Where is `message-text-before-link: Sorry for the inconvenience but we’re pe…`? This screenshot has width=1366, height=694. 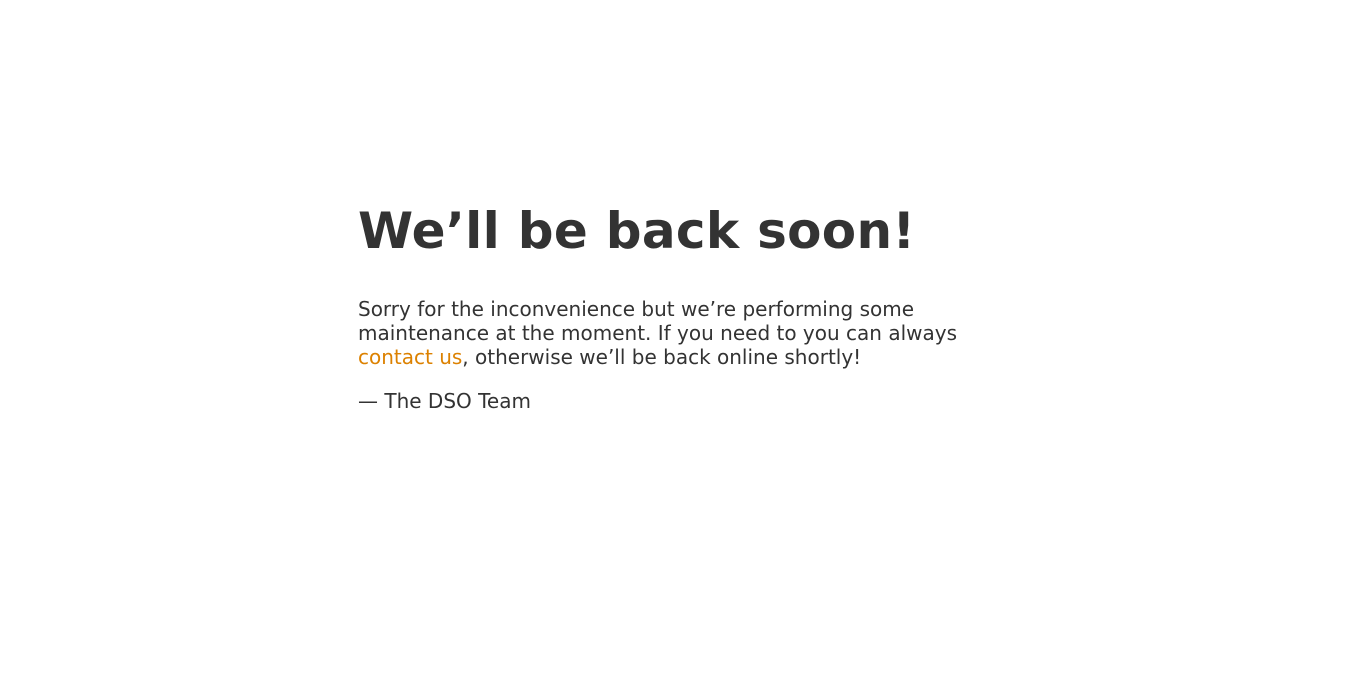
message-text-before-link: Sorry for the inconvenience but we’re pe… is located at coordinates (658, 321).